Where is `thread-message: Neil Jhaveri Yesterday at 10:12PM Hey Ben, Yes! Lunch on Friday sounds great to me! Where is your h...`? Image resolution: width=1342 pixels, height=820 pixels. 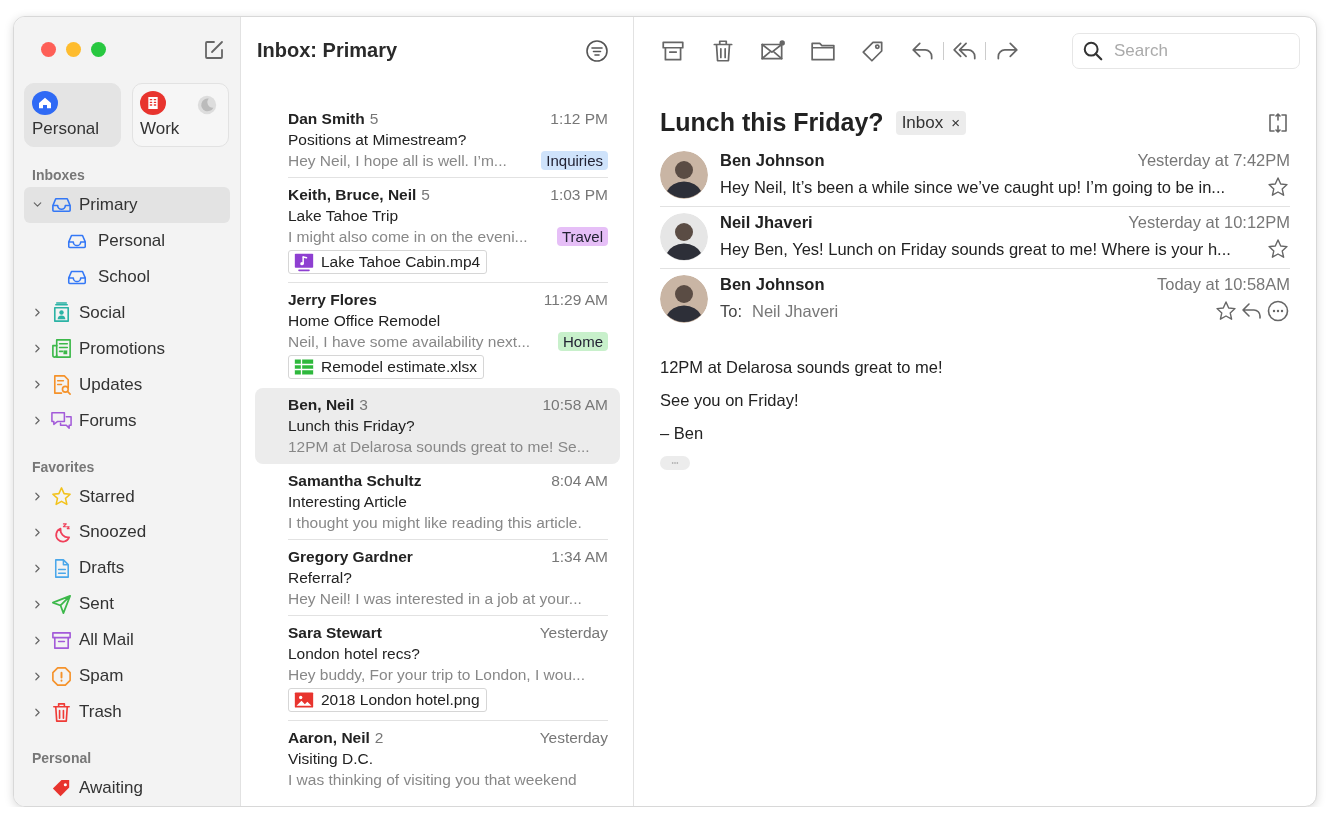
thread-message: Neil Jhaveri Yesterday at 10:12PM Hey Ben, Yes! Lunch on Friday sounds great to me! Where is your h... is located at coordinates (975, 238).